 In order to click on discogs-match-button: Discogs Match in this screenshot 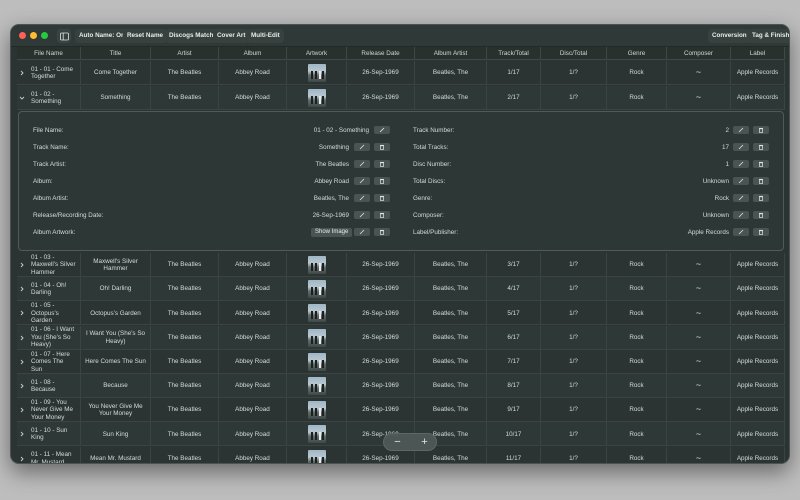, I will do `click(191, 36)`.